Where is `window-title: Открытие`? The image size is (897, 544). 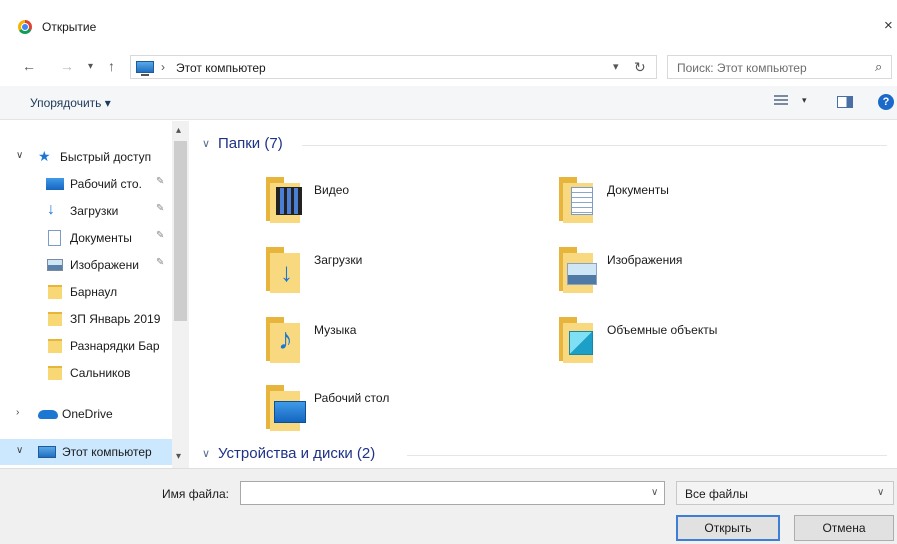 window-title: Открытие is located at coordinates (69, 27).